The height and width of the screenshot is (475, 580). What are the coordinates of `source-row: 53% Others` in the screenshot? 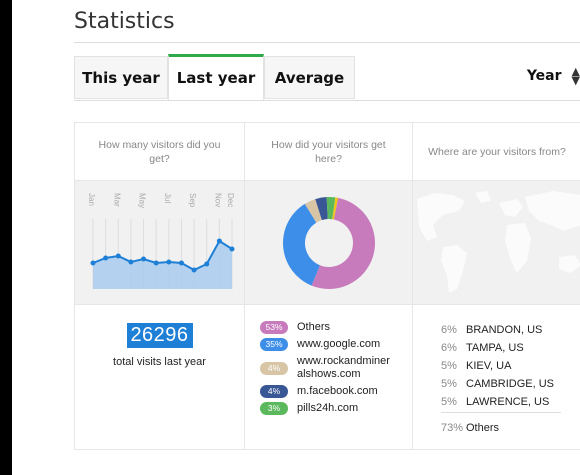 It's located at (336, 327).